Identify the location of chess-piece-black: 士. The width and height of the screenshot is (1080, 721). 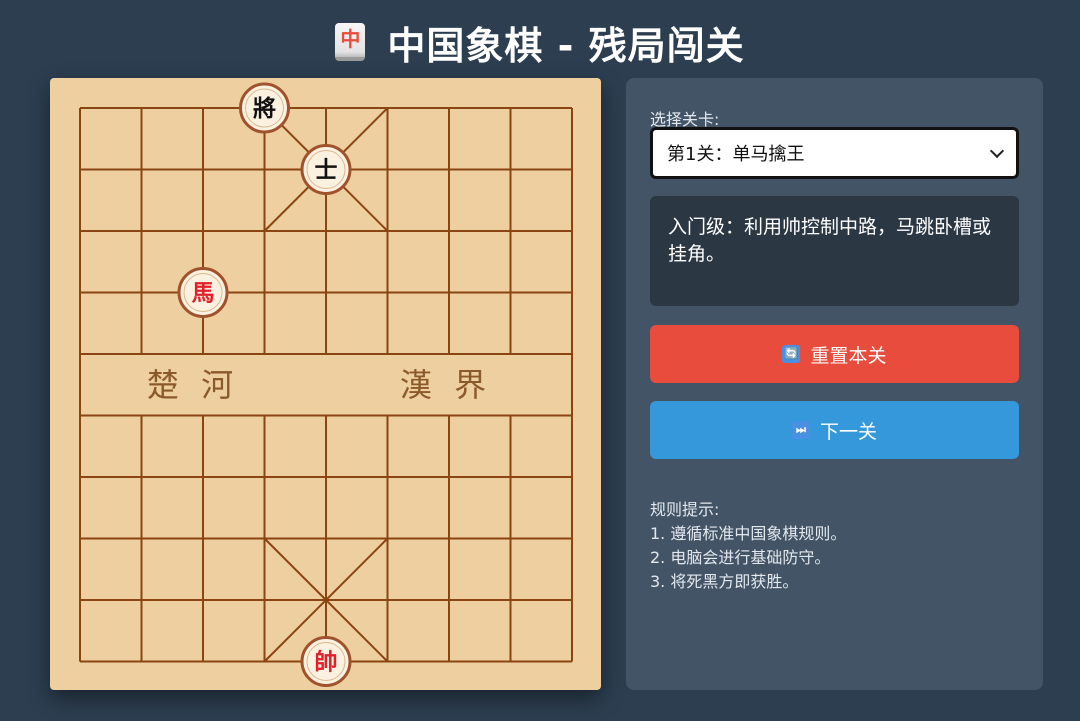
(326, 169).